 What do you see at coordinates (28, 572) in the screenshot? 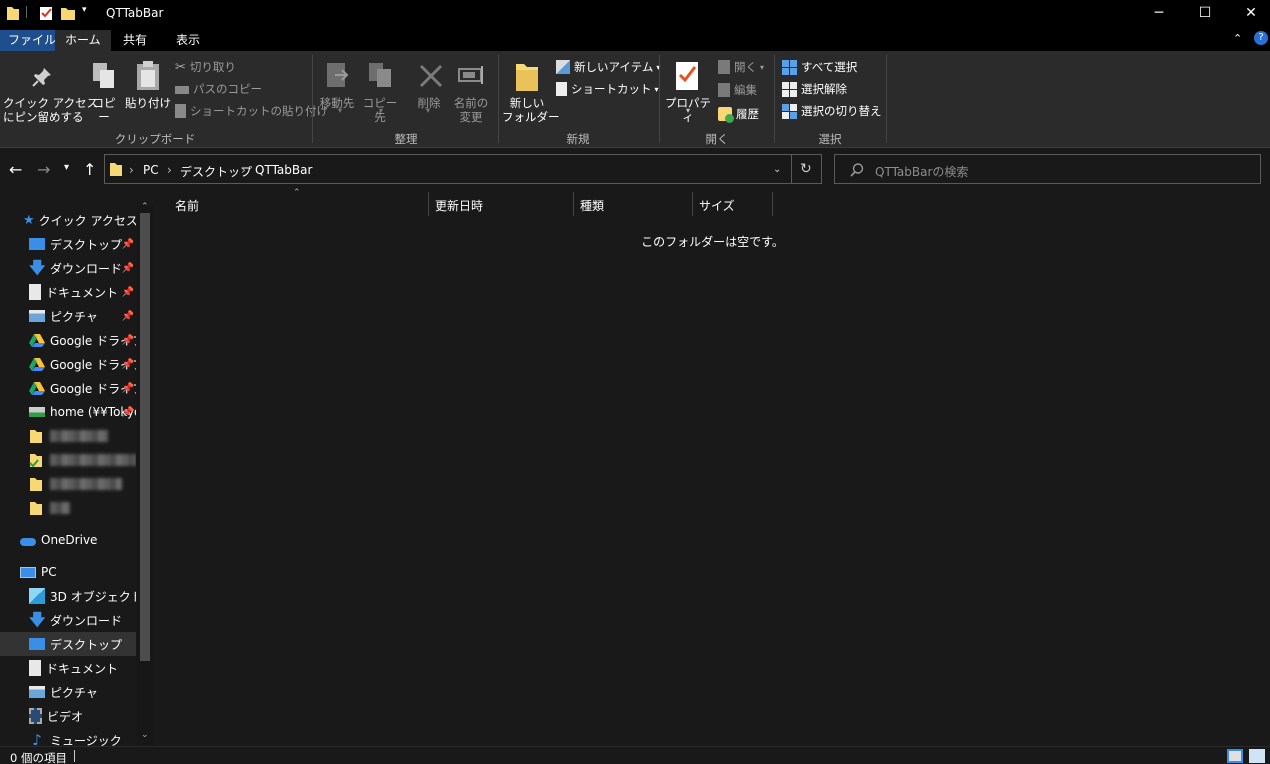
I see `computer-icon` at bounding box center [28, 572].